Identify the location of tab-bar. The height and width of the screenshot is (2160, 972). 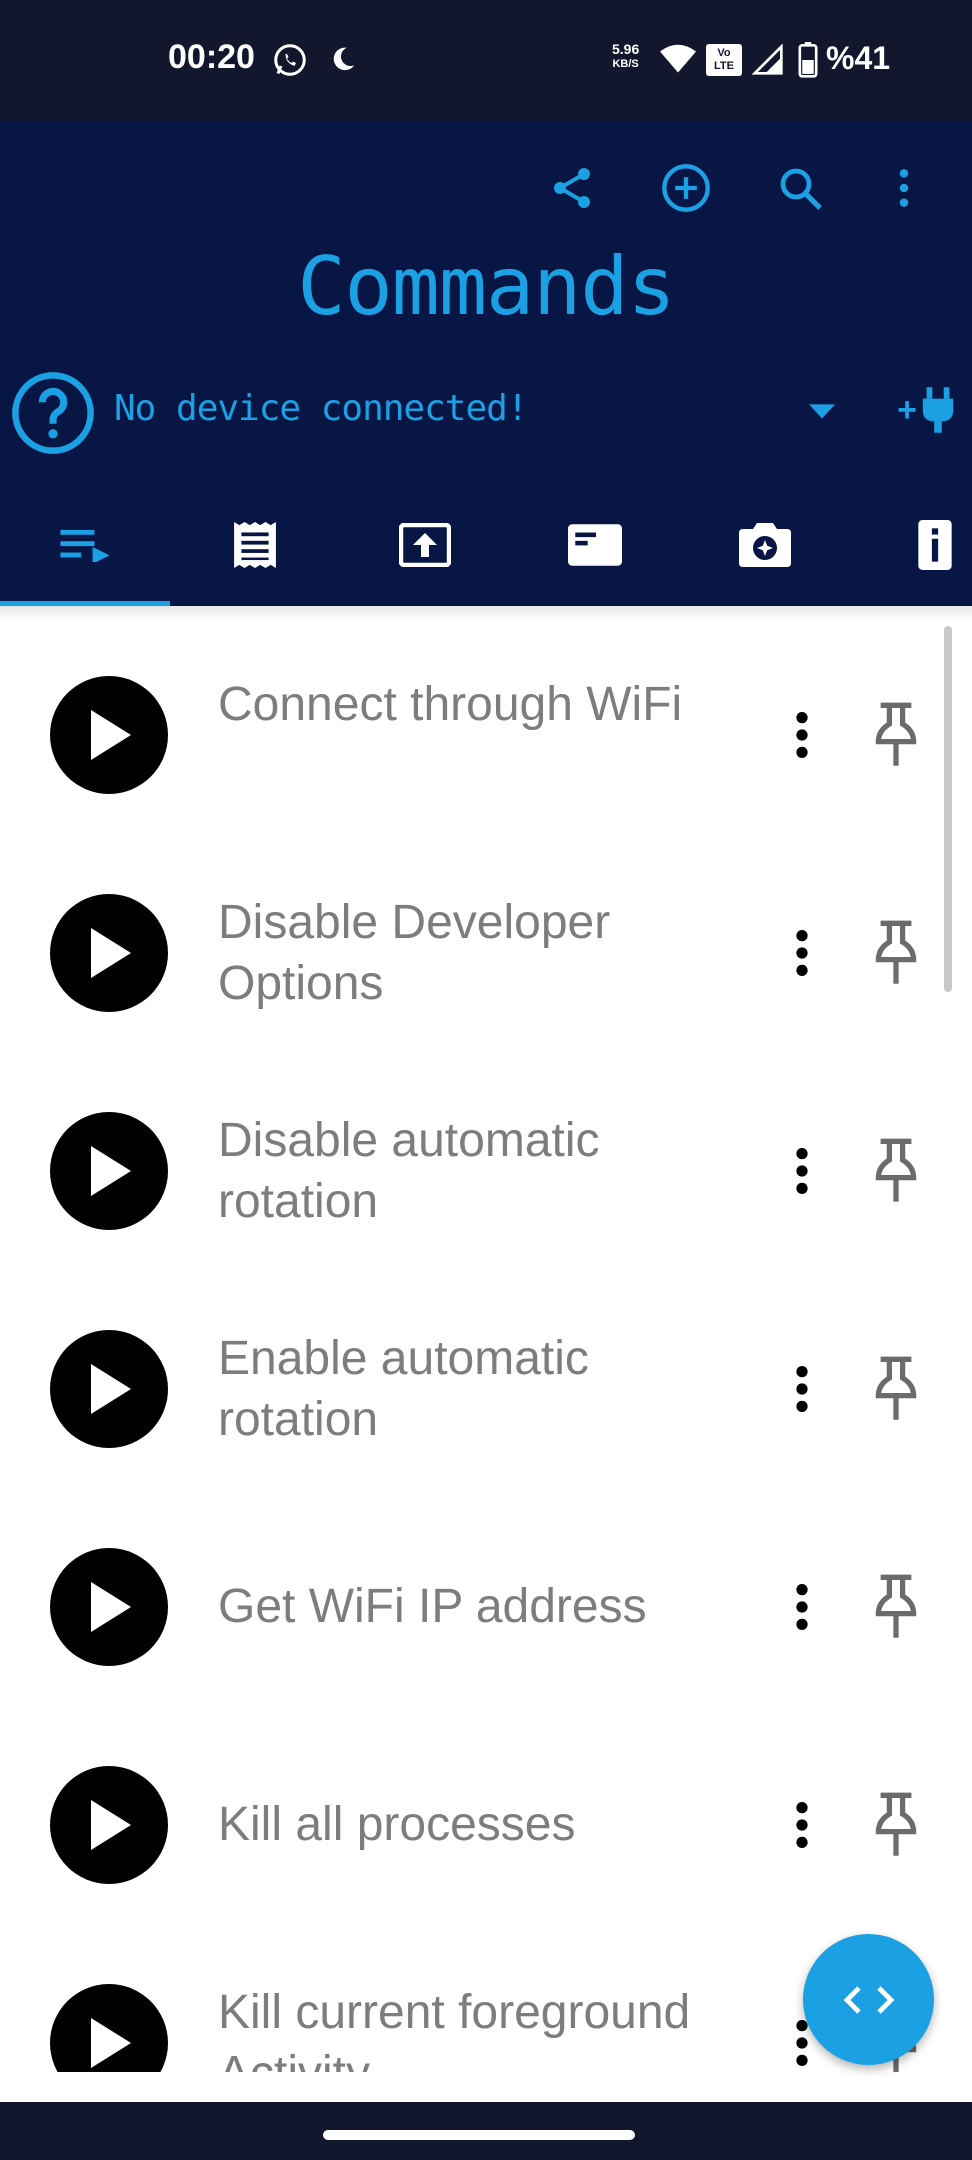
(486, 545).